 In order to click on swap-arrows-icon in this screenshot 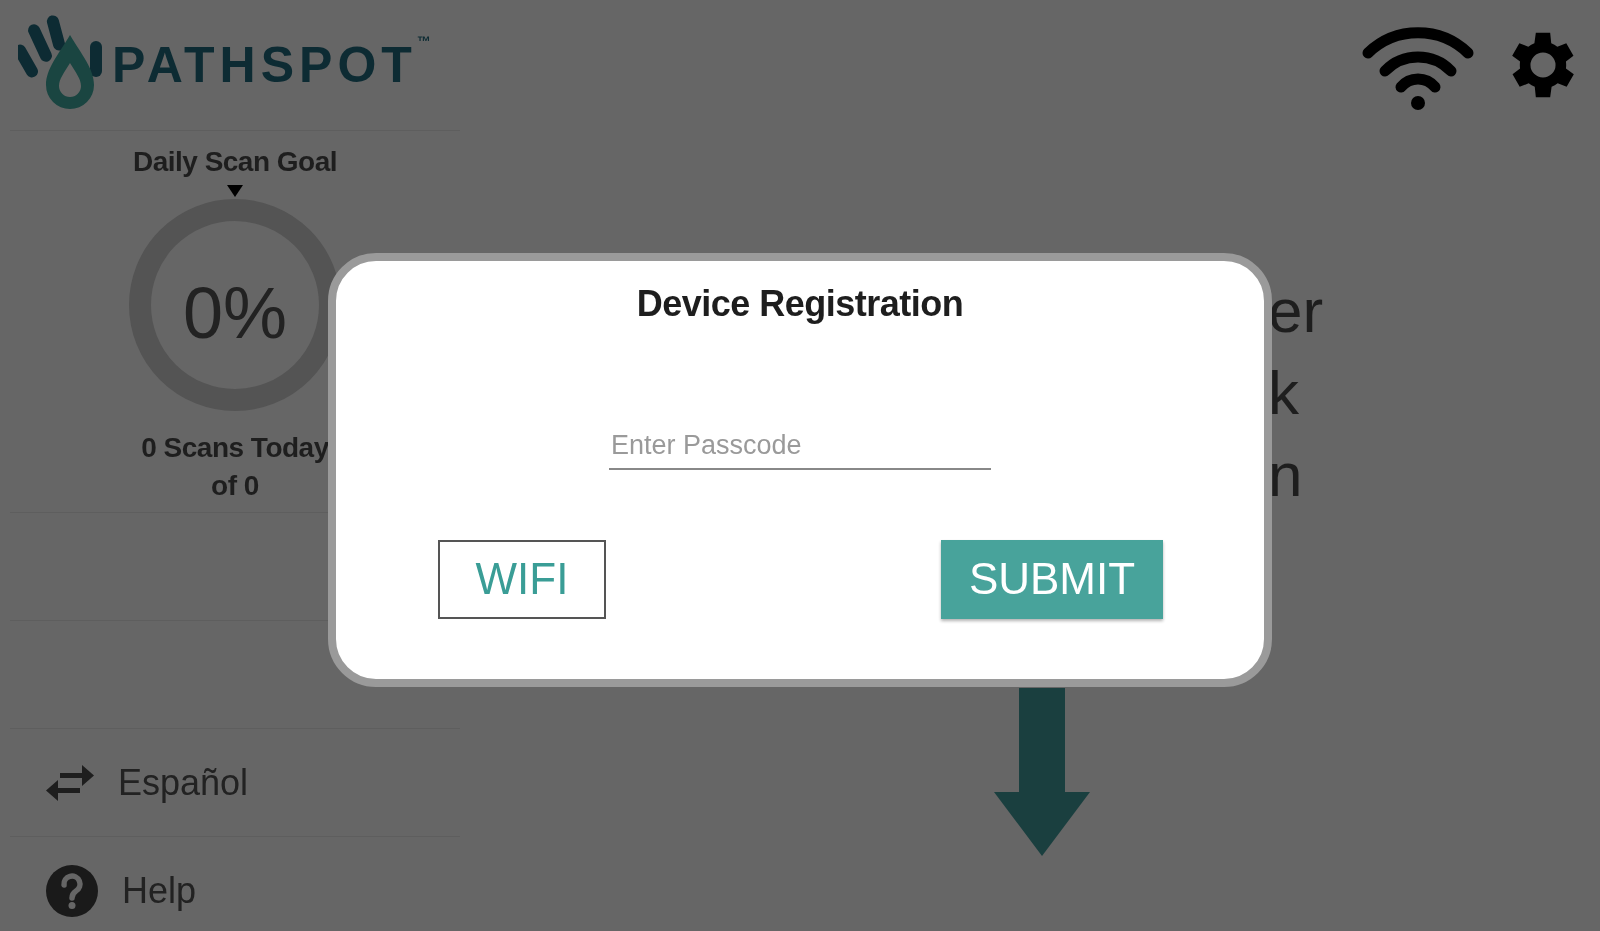, I will do `click(70, 782)`.